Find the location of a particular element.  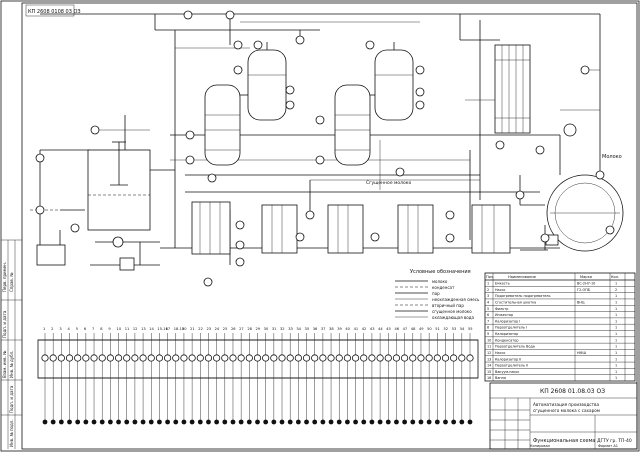

table-cell-pos: 12 is located at coordinates (489, 353).